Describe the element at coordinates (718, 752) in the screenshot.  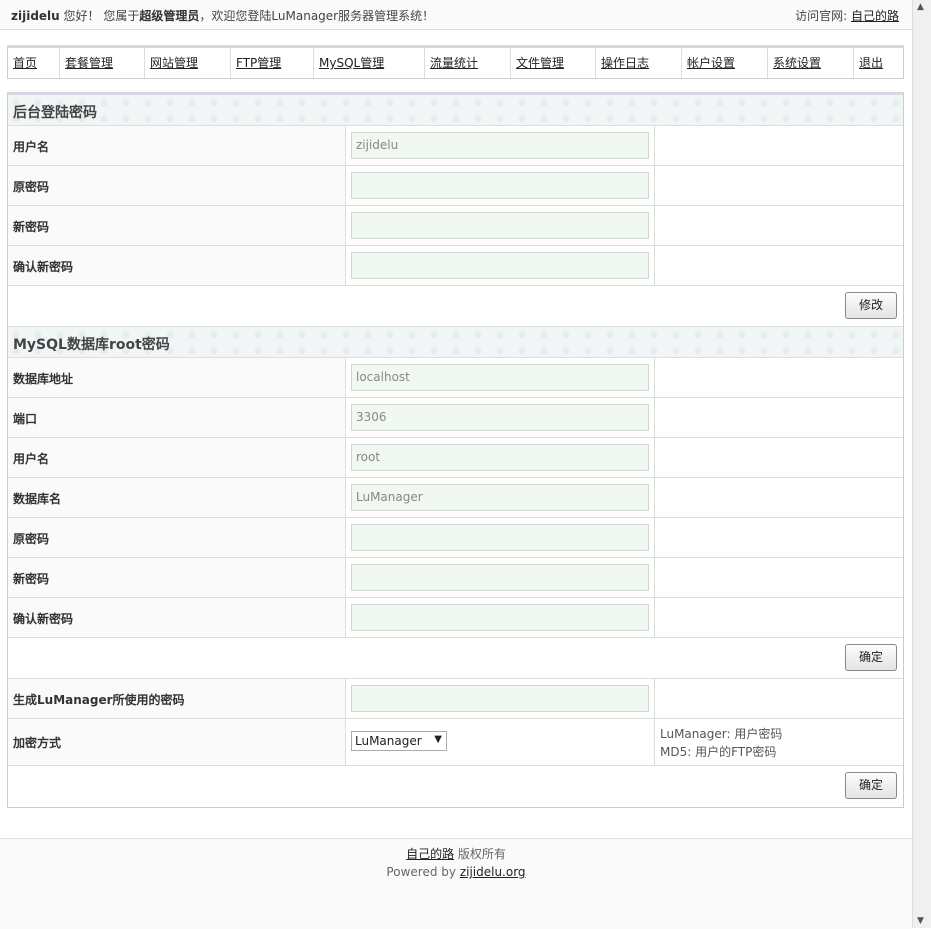
I see `encryption-note-2: MD5: 用户的FTP密码` at that location.